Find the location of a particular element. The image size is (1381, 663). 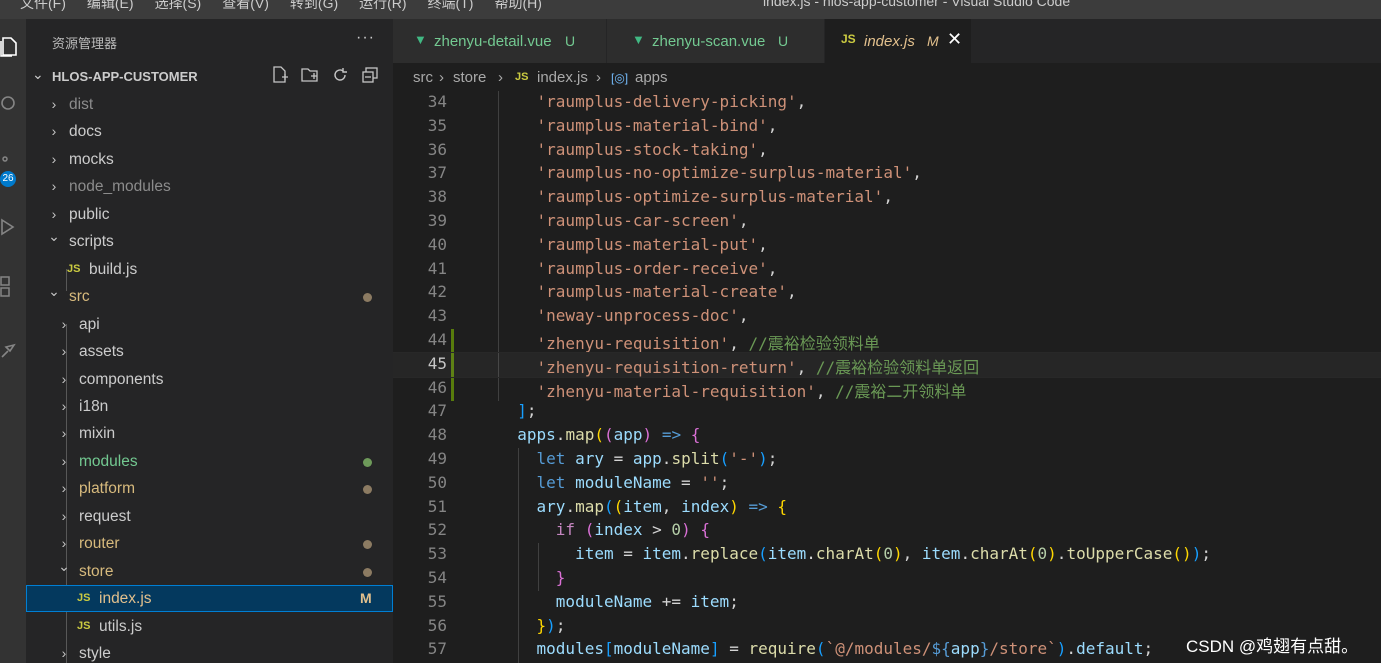

menu-go: 转到(G) is located at coordinates (314, 6).